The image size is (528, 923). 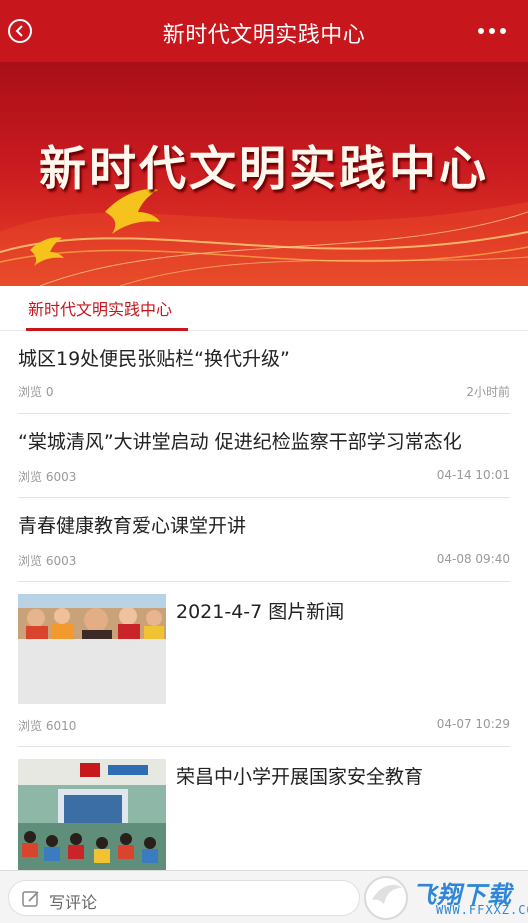 What do you see at coordinates (386, 898) in the screenshot?
I see `watermark-logo-icon` at bounding box center [386, 898].